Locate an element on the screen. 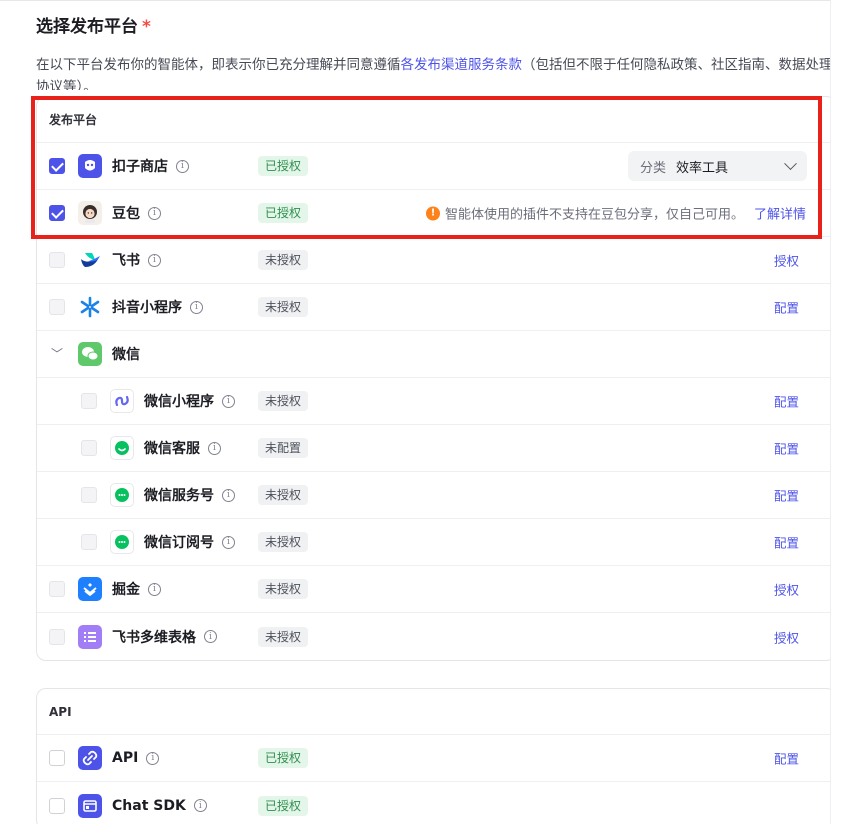 This screenshot has width=847, height=824. platform-group-wechat: ﹀ 微信 is located at coordinates (436, 354).